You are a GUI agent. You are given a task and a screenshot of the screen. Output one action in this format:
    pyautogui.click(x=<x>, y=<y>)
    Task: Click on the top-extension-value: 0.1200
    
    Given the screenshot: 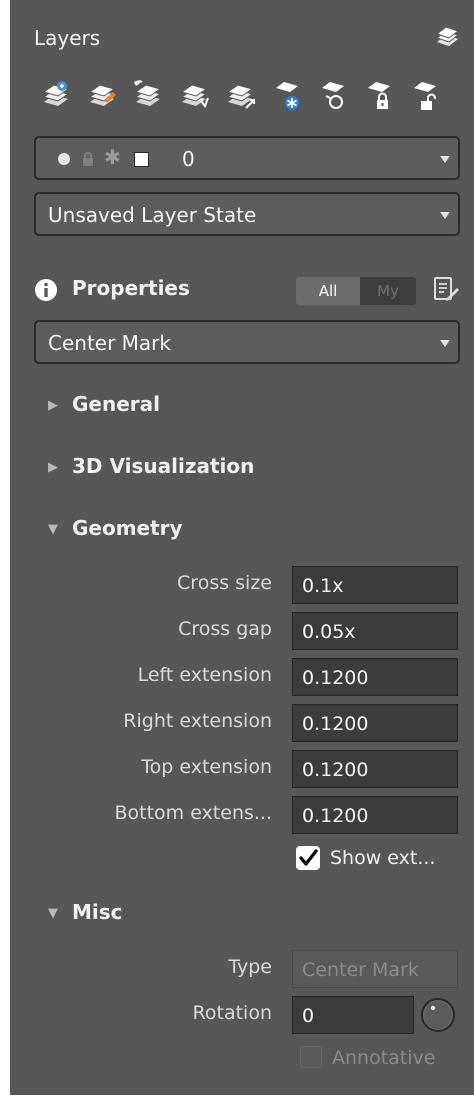 What is the action you would take?
    pyautogui.click(x=335, y=770)
    